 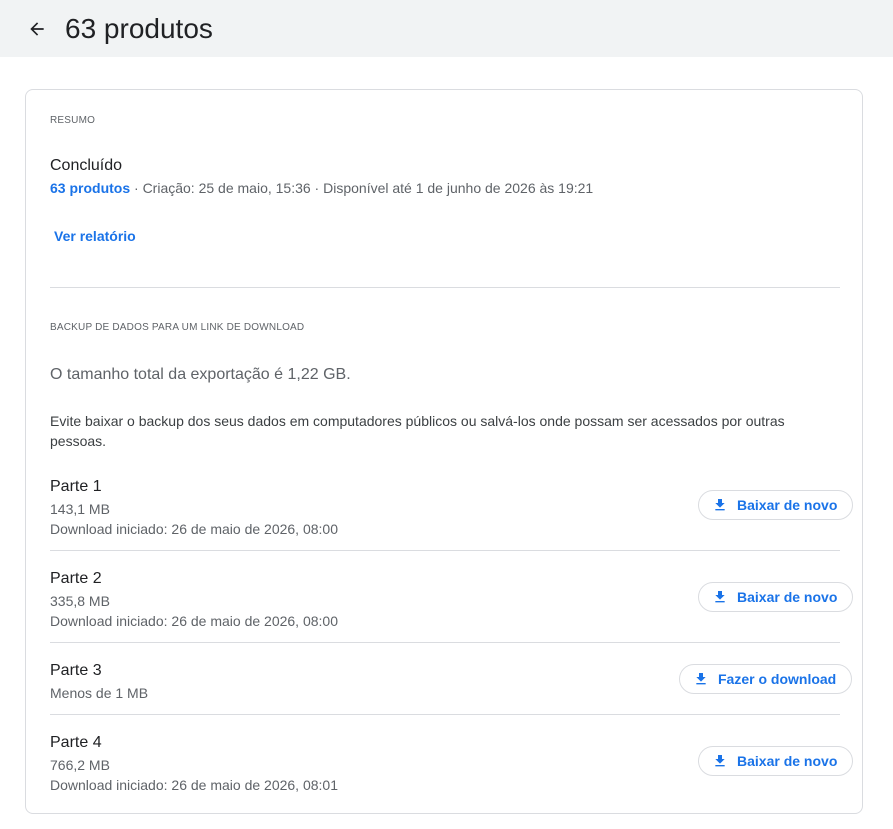 What do you see at coordinates (99, 693) in the screenshot?
I see `part-size: Menos de 1 MB` at bounding box center [99, 693].